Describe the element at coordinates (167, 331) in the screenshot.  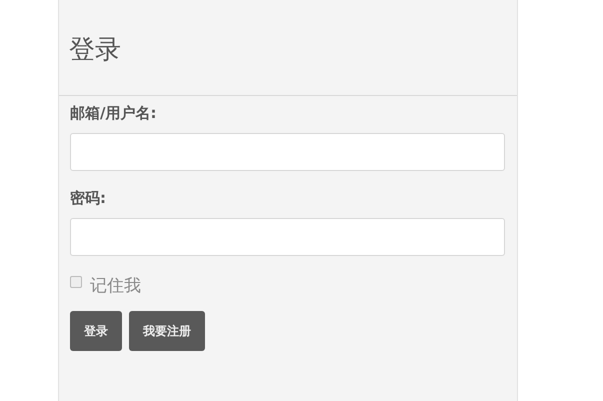
I see `register-button: 我要注册` at that location.